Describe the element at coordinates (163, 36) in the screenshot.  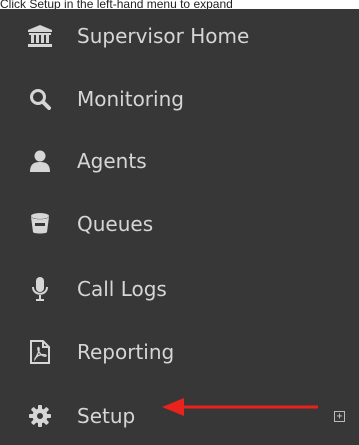
I see `menu-item-label: Supervisor Home` at that location.